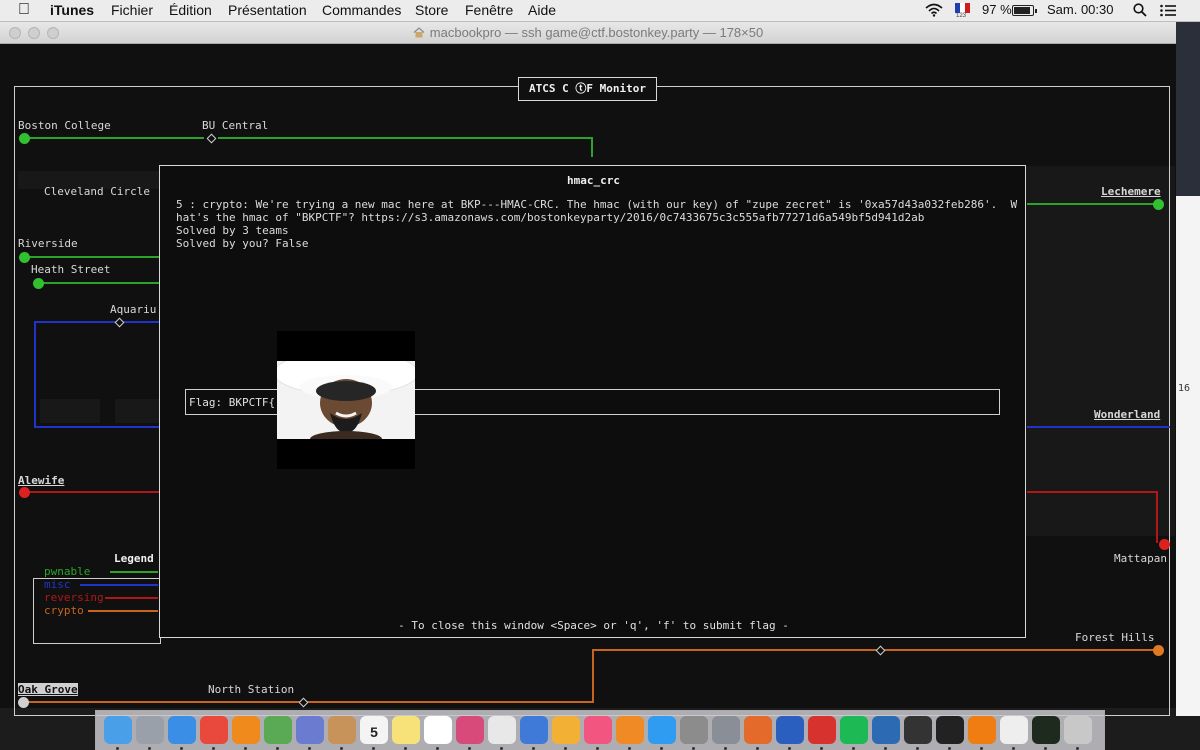 The width and height of the screenshot is (1200, 750). I want to click on spotlight-icon, so click(1140, 10).